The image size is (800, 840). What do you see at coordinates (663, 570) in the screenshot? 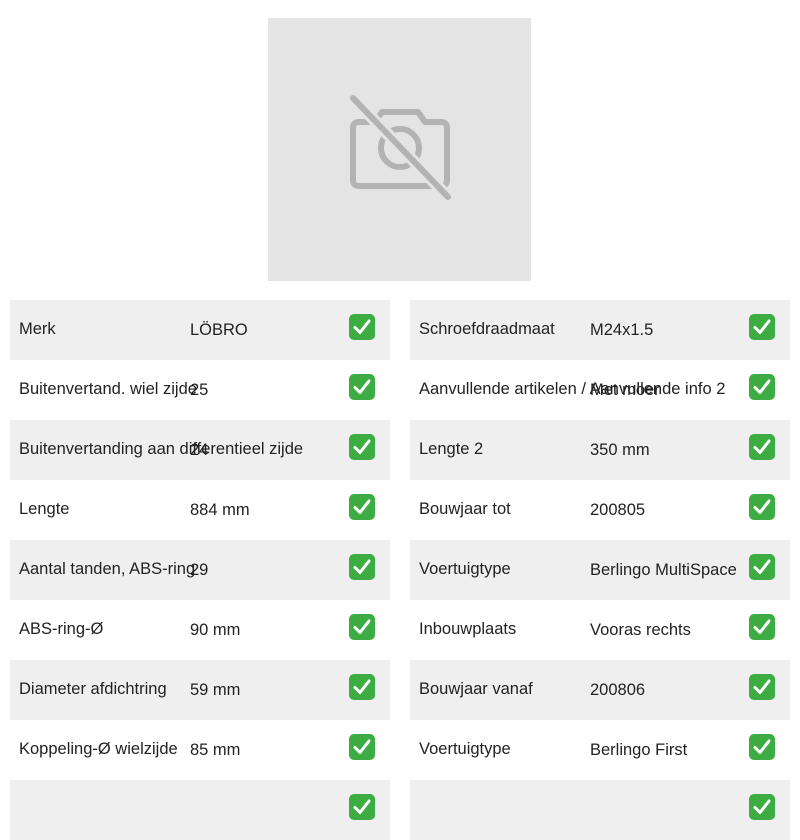
I see `spec-value: Berlingo MultiSpace` at bounding box center [663, 570].